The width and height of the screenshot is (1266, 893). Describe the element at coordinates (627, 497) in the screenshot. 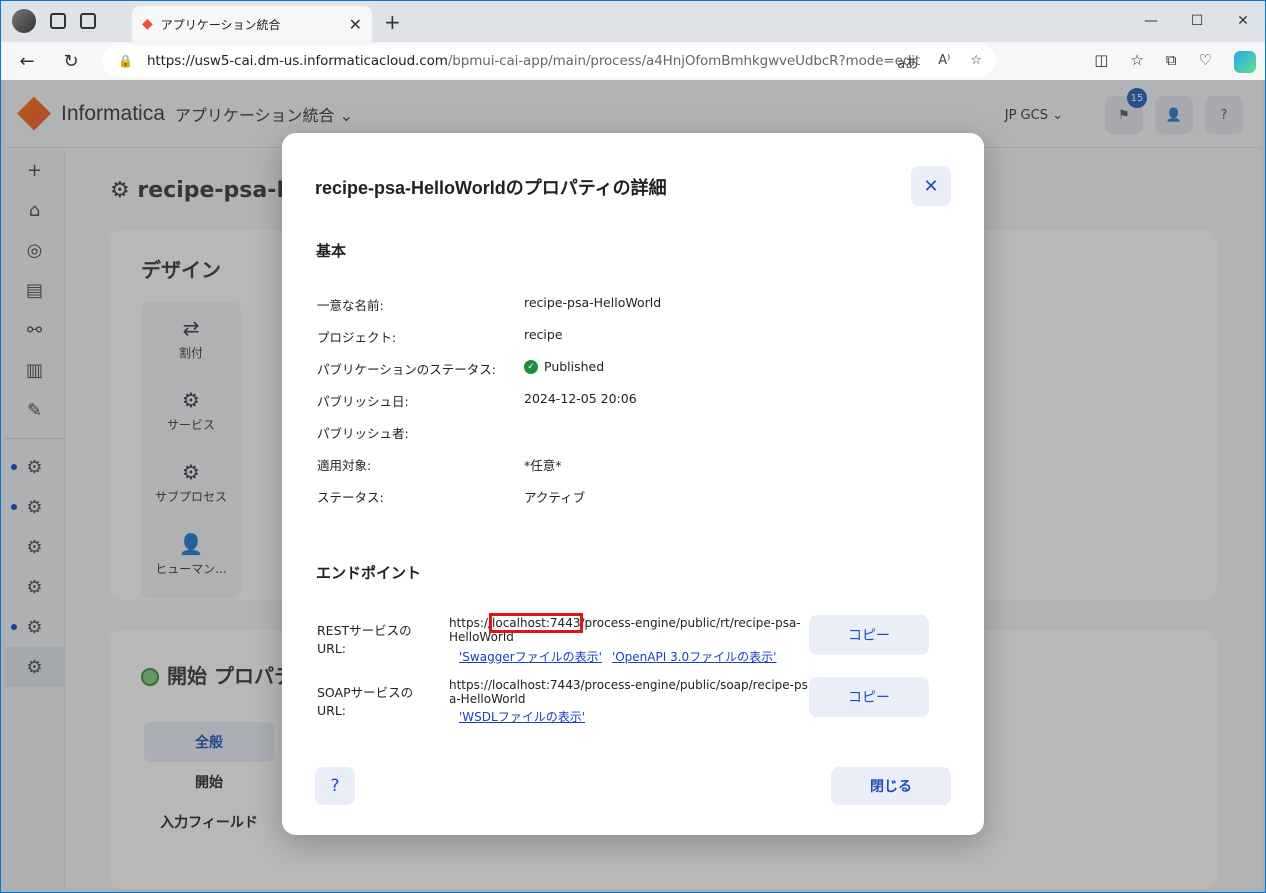

I see `field-row: ステータス: アクティブ` at that location.